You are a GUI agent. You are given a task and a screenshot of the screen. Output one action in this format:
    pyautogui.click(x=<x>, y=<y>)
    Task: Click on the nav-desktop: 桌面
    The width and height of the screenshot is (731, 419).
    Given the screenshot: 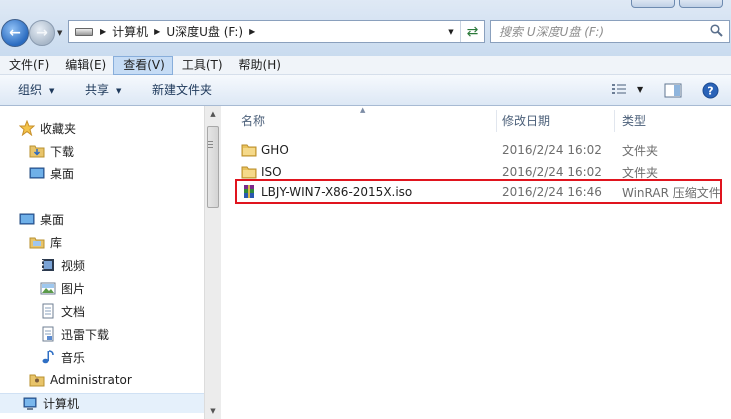 What is the action you would take?
    pyautogui.click(x=102, y=219)
    